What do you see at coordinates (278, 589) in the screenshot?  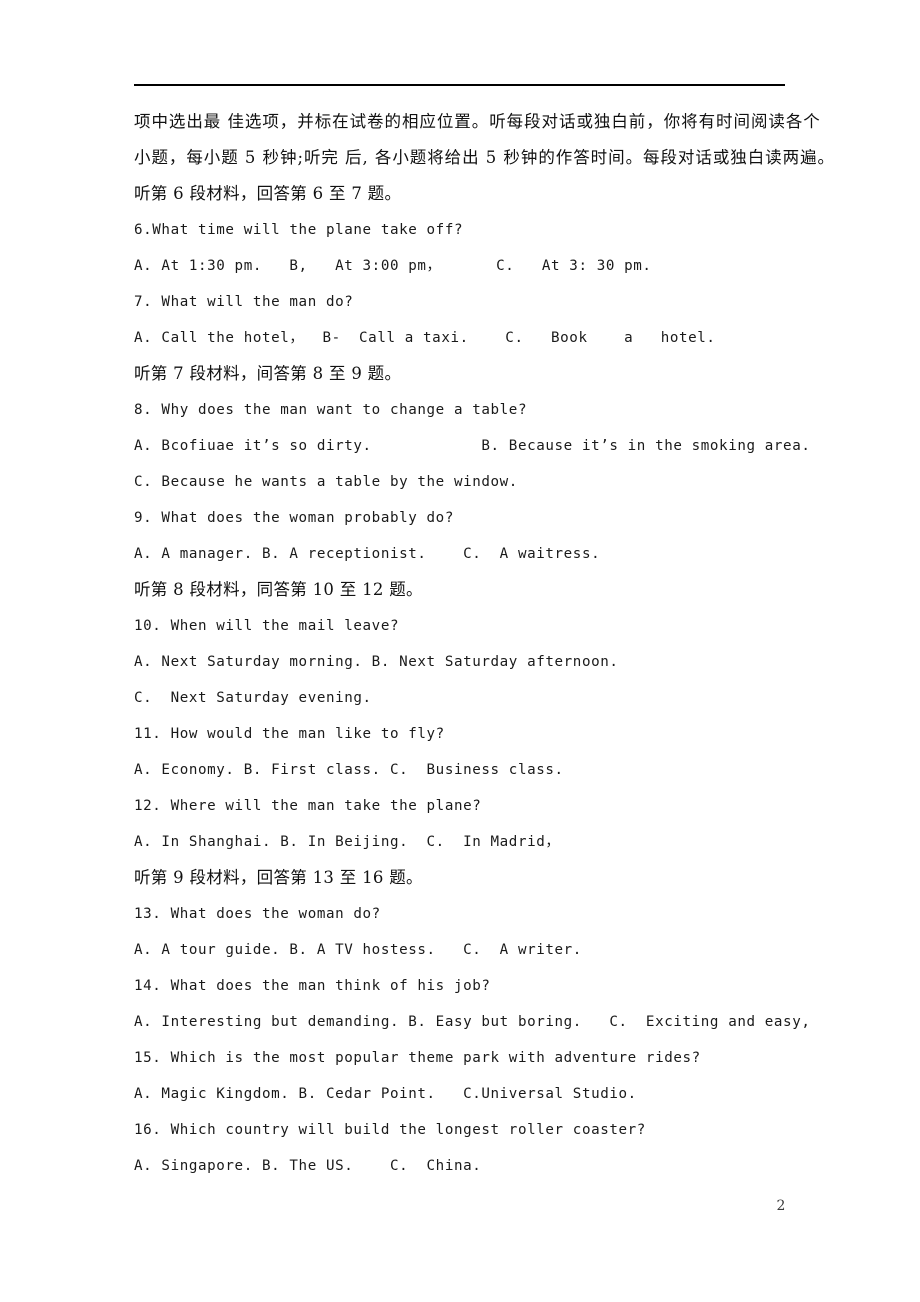 I see `section-heading-material-8: 听第 8 段材料，同答第 10 至 12 题。` at bounding box center [278, 589].